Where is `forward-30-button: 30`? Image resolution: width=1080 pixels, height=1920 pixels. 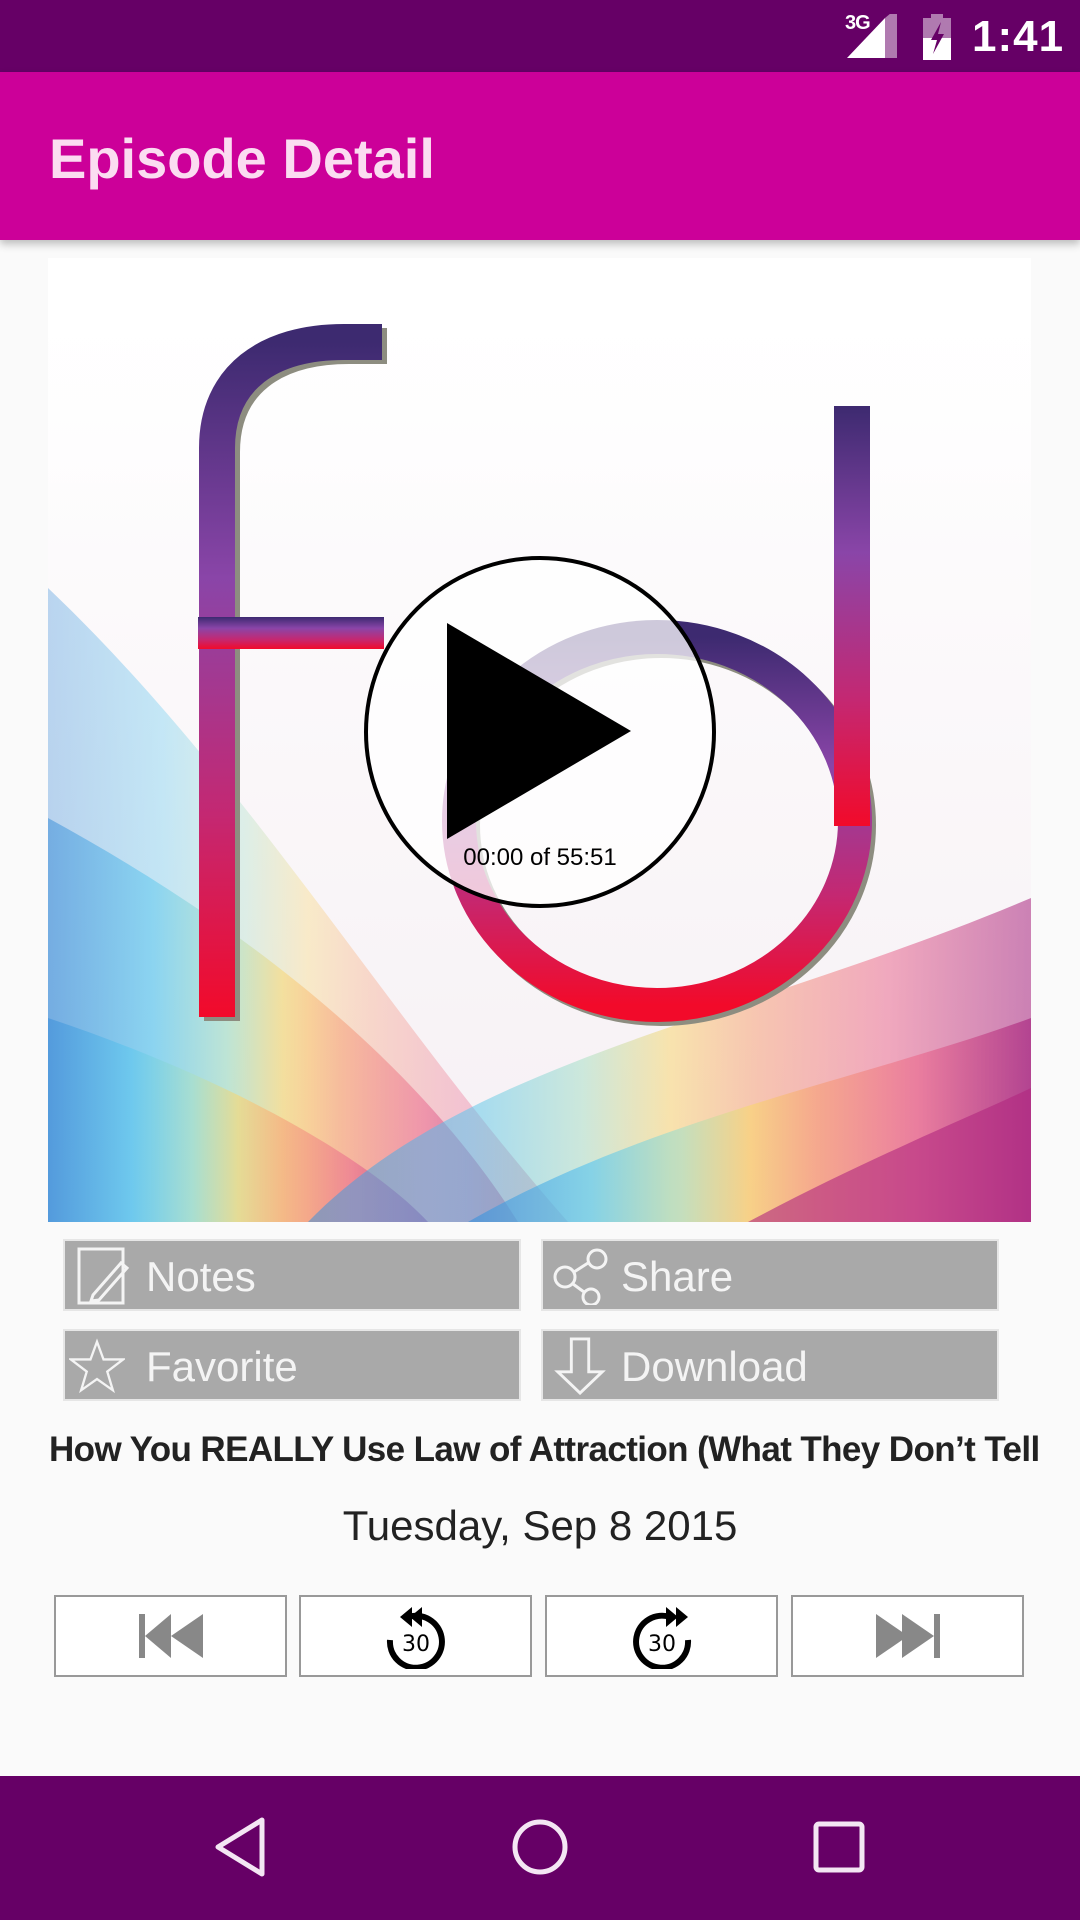
forward-30-button: 30 is located at coordinates (661, 1636).